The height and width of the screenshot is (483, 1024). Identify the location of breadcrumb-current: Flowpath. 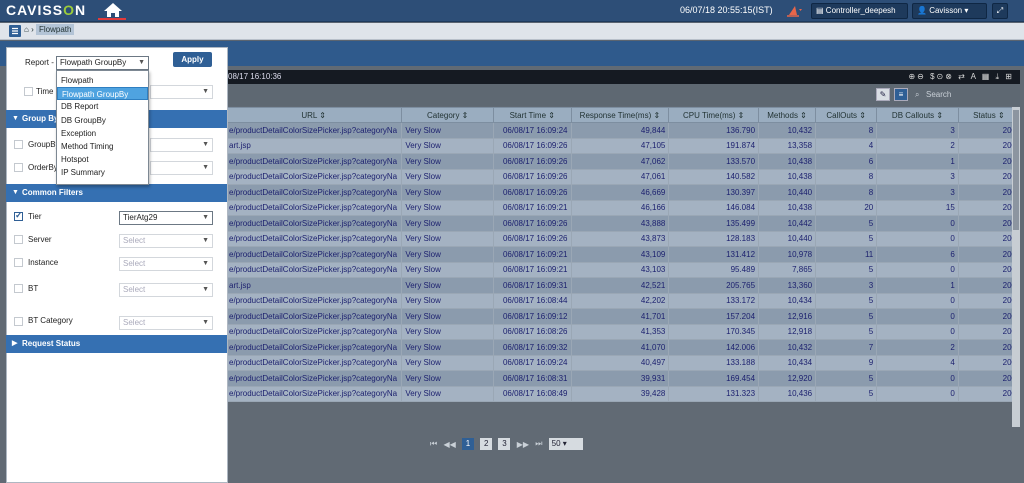
(55, 29).